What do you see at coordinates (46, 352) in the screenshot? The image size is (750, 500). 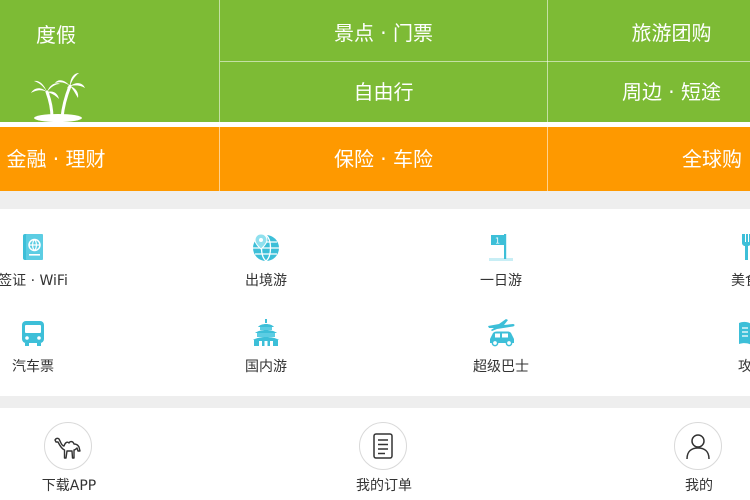 I see `grid-item-bus-ticket: 汽车票` at bounding box center [46, 352].